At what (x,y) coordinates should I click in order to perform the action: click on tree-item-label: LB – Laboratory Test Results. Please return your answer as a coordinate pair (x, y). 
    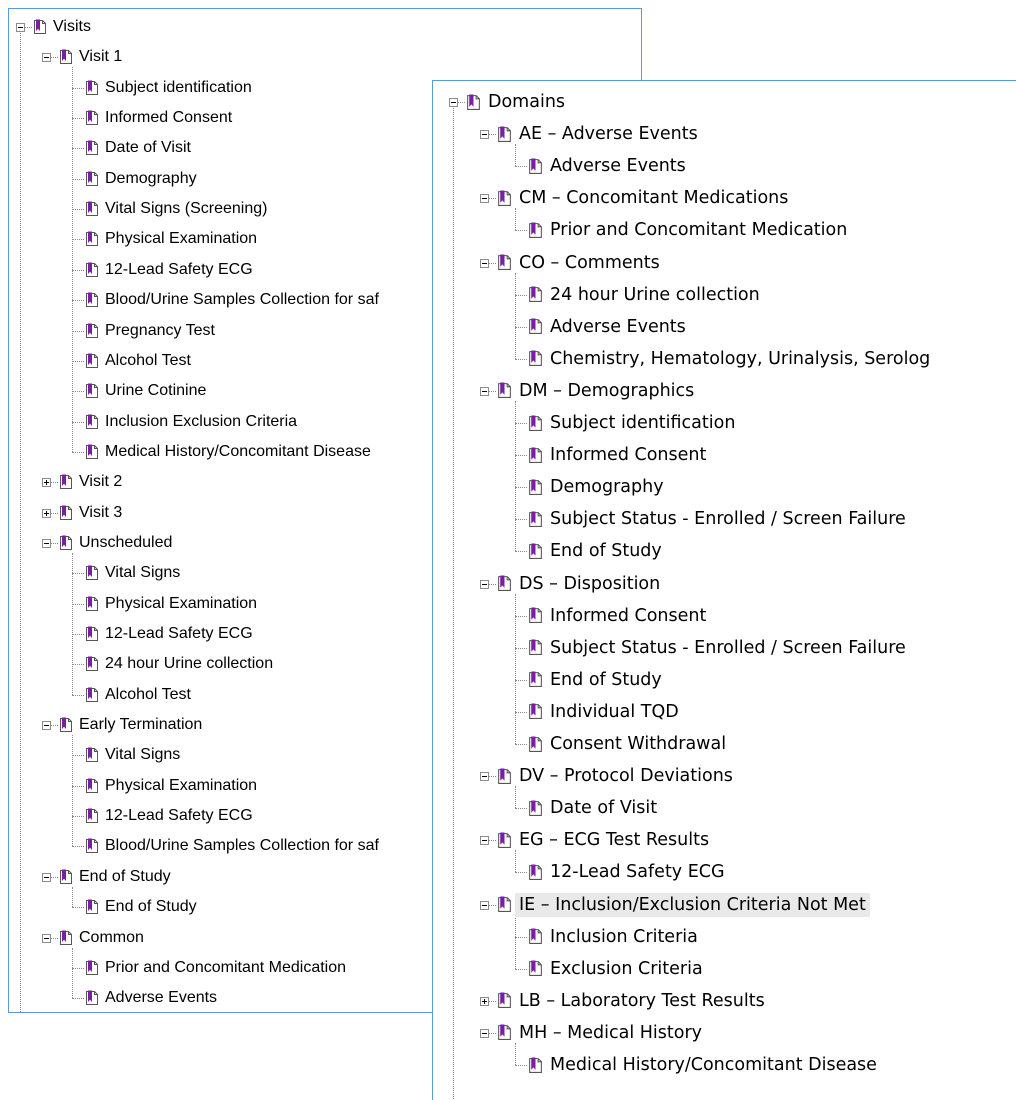
    Looking at the image, I should click on (642, 1000).